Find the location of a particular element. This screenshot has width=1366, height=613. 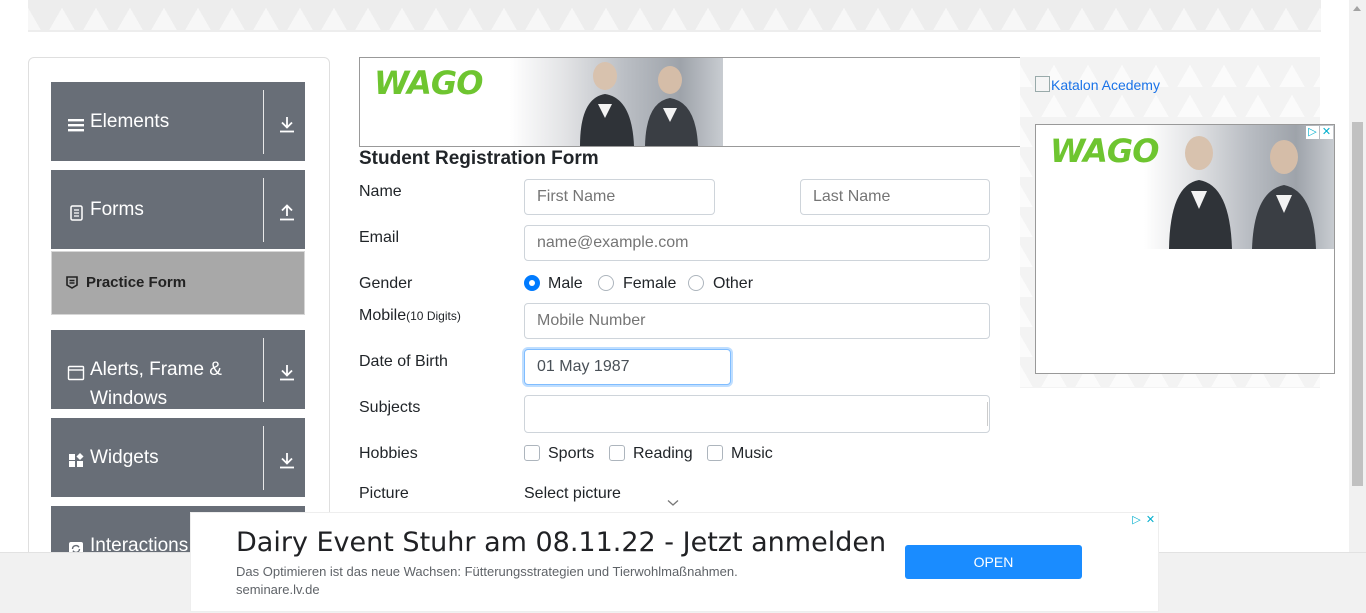

gender-other-radio is located at coordinates (696, 283).